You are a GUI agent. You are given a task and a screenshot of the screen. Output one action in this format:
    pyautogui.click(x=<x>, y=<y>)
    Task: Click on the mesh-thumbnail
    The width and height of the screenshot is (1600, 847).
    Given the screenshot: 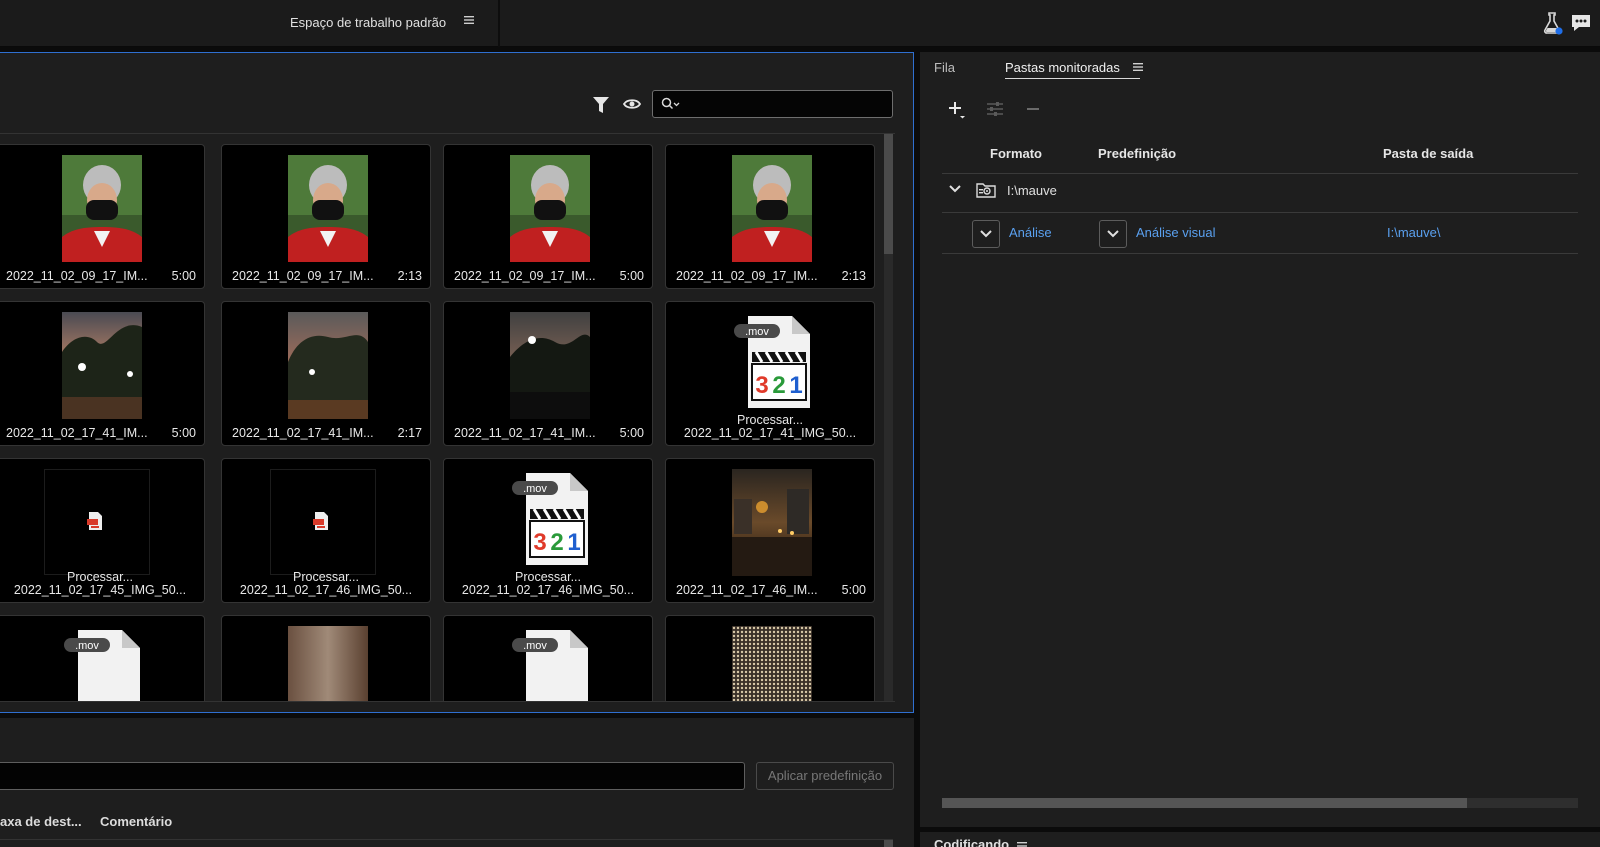 What is the action you would take?
    pyautogui.click(x=772, y=663)
    